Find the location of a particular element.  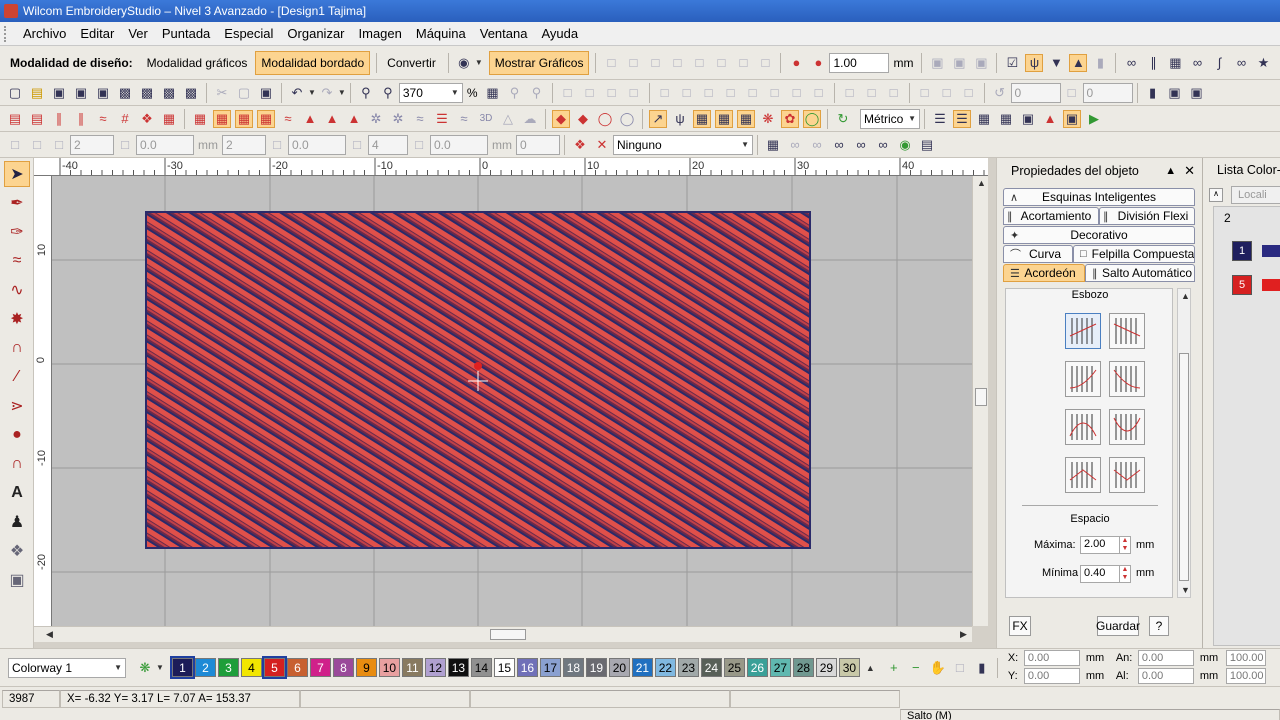

menu-archivo: Archivo is located at coordinates (44, 33).